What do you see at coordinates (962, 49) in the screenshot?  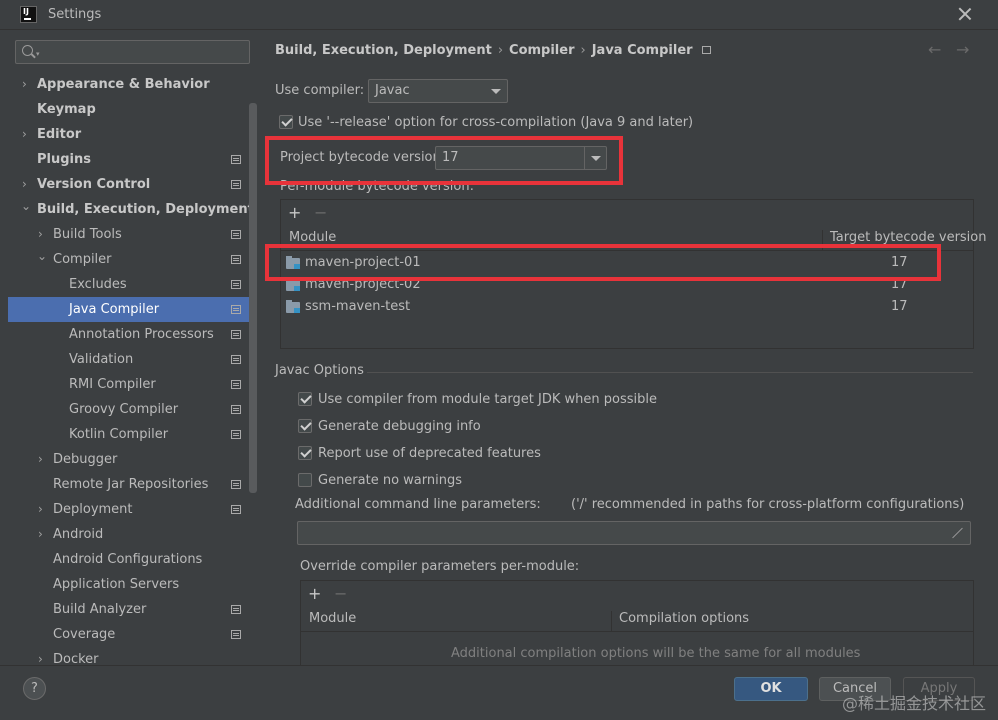 I see `forward-arrow-icon: →` at bounding box center [962, 49].